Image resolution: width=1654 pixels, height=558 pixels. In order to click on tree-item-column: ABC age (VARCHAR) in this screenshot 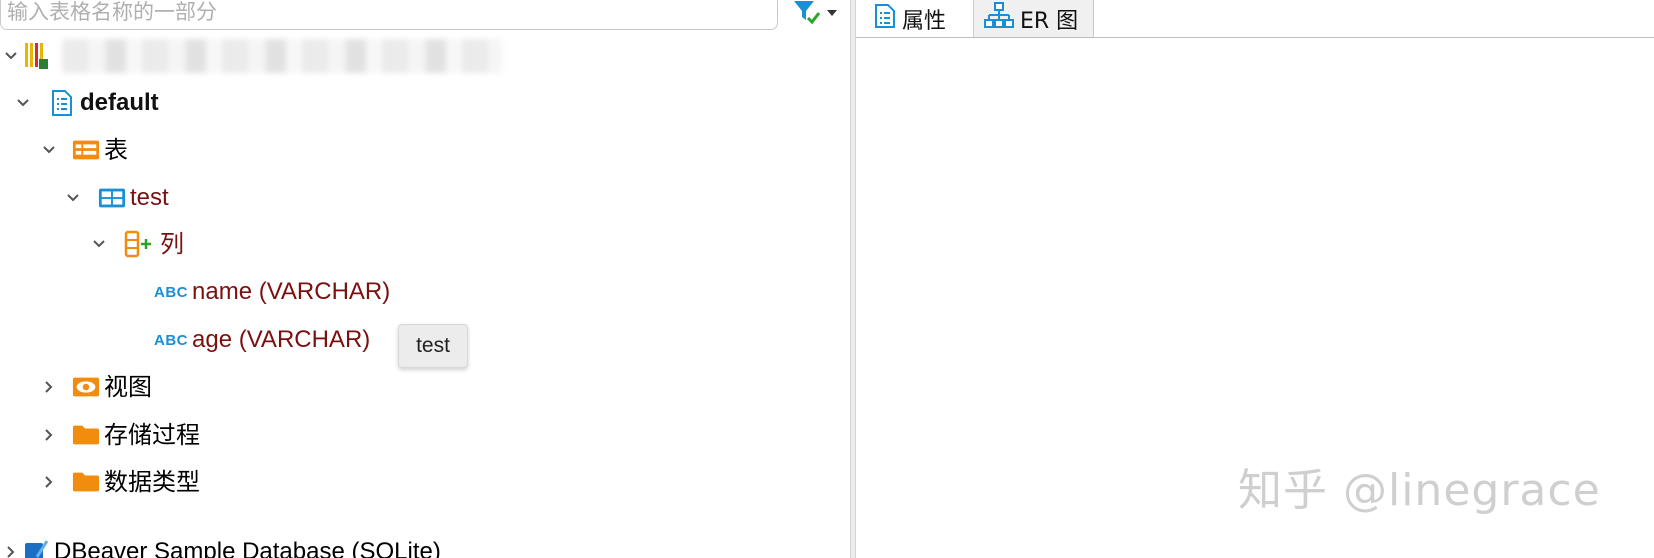, I will do `click(262, 340)`.